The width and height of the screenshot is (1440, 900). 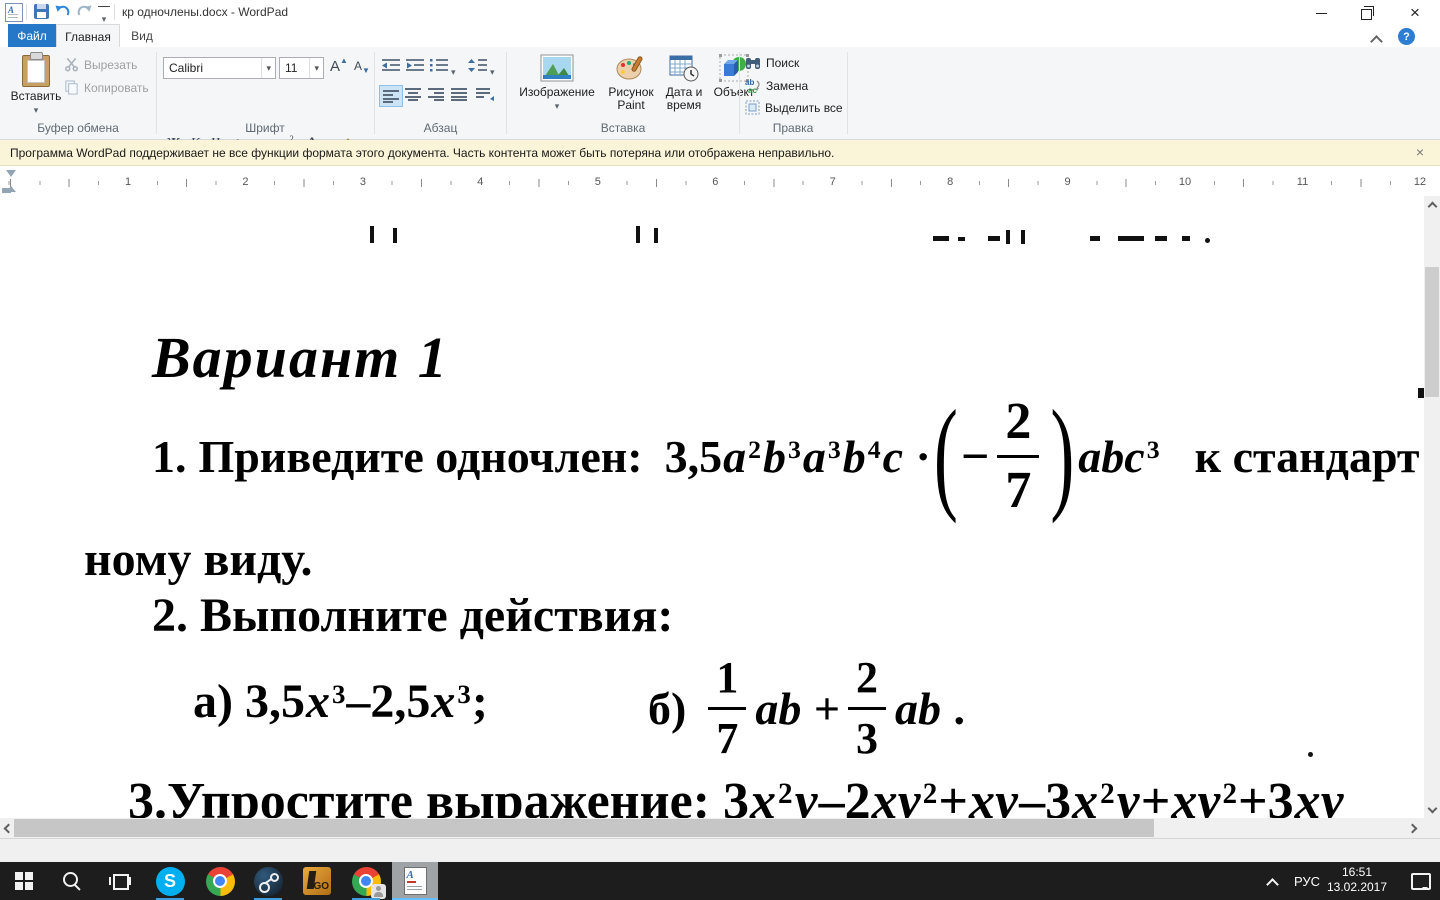 What do you see at coordinates (14, 12) in the screenshot?
I see `wordpad-app-icon: A` at bounding box center [14, 12].